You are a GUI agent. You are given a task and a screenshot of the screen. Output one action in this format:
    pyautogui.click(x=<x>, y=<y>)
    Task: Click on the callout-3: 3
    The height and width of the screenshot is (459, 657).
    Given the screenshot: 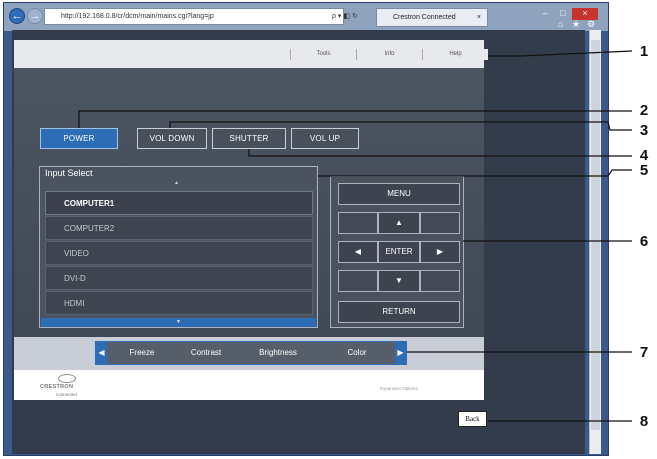 What is the action you would take?
    pyautogui.click(x=644, y=130)
    